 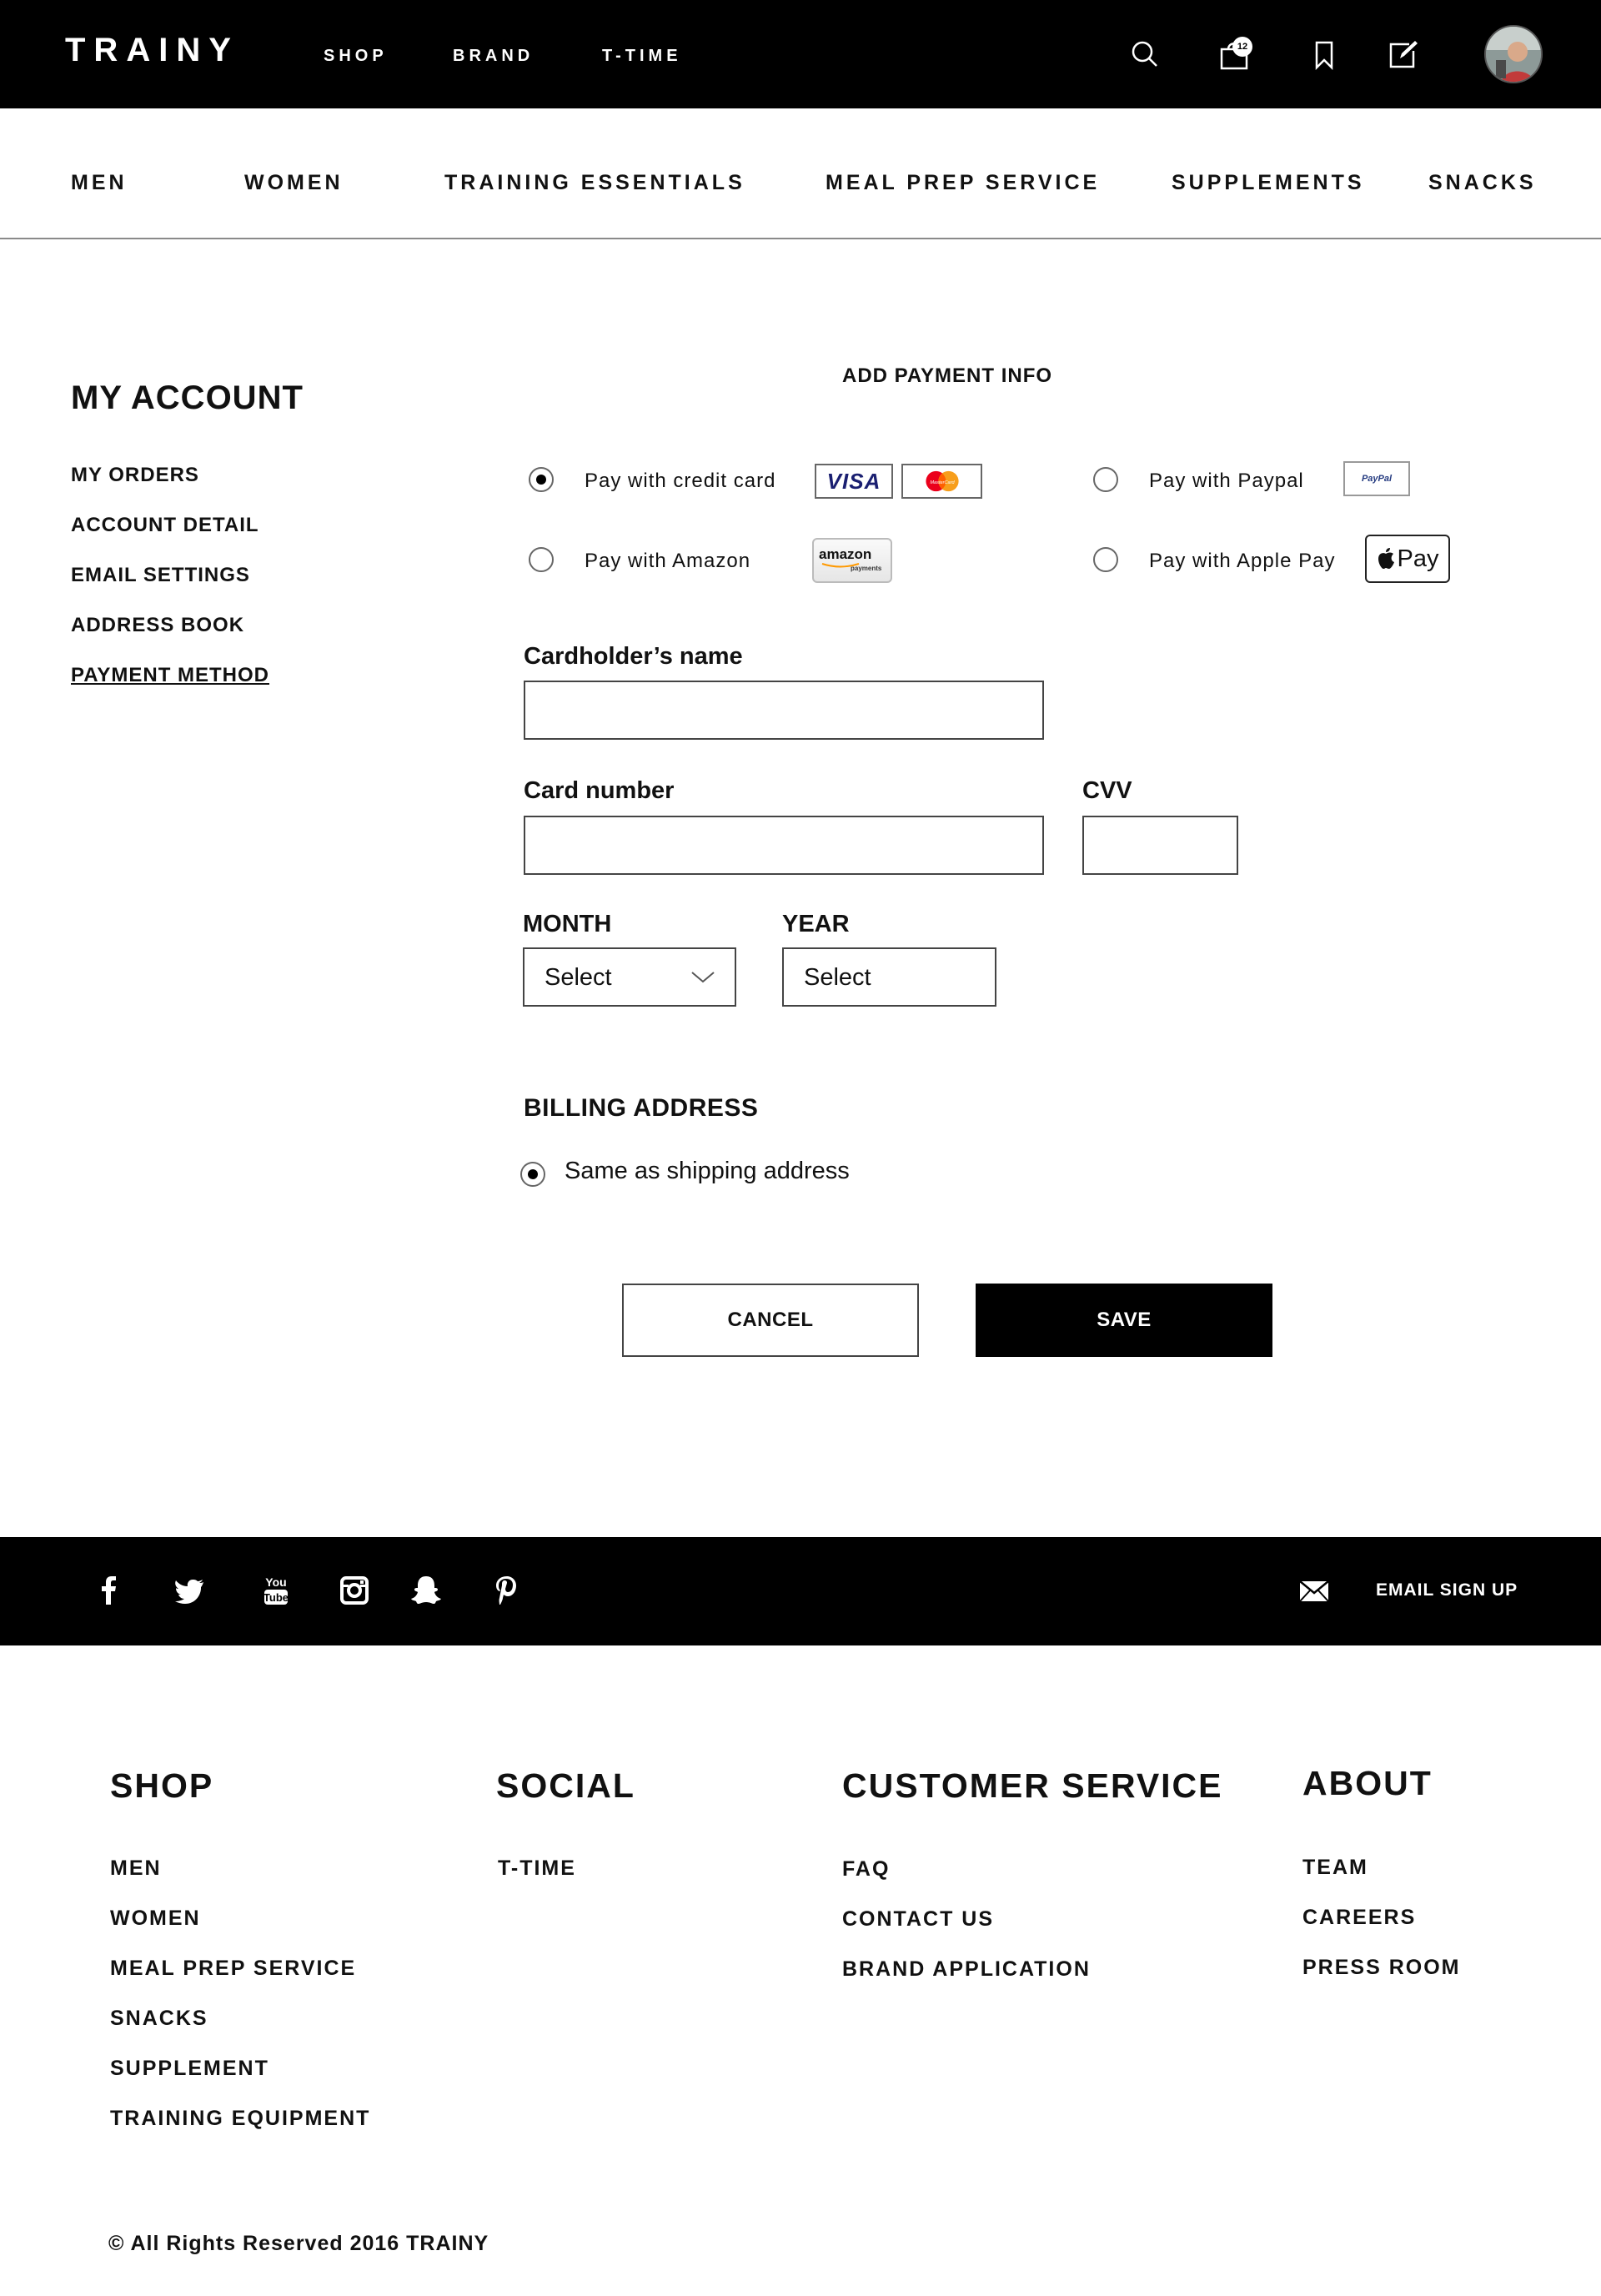 I want to click on visa-logo: VISA, so click(x=854, y=482).